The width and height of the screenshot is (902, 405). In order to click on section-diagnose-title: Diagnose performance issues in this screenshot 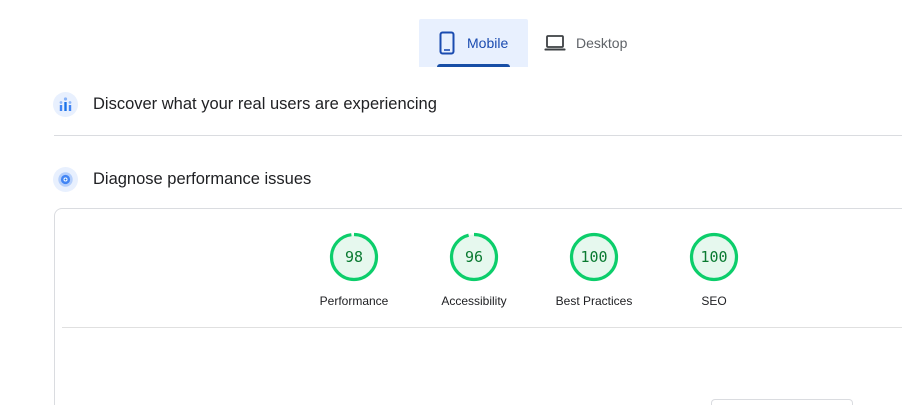, I will do `click(202, 179)`.